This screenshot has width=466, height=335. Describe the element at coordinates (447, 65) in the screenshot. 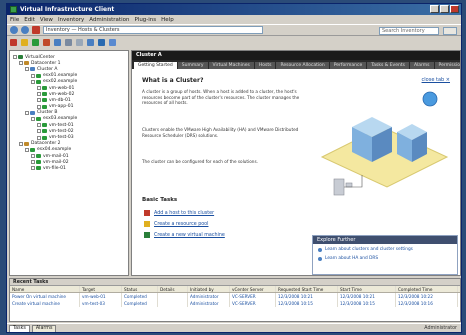

I see `tab-permissions: Permissions` at that location.